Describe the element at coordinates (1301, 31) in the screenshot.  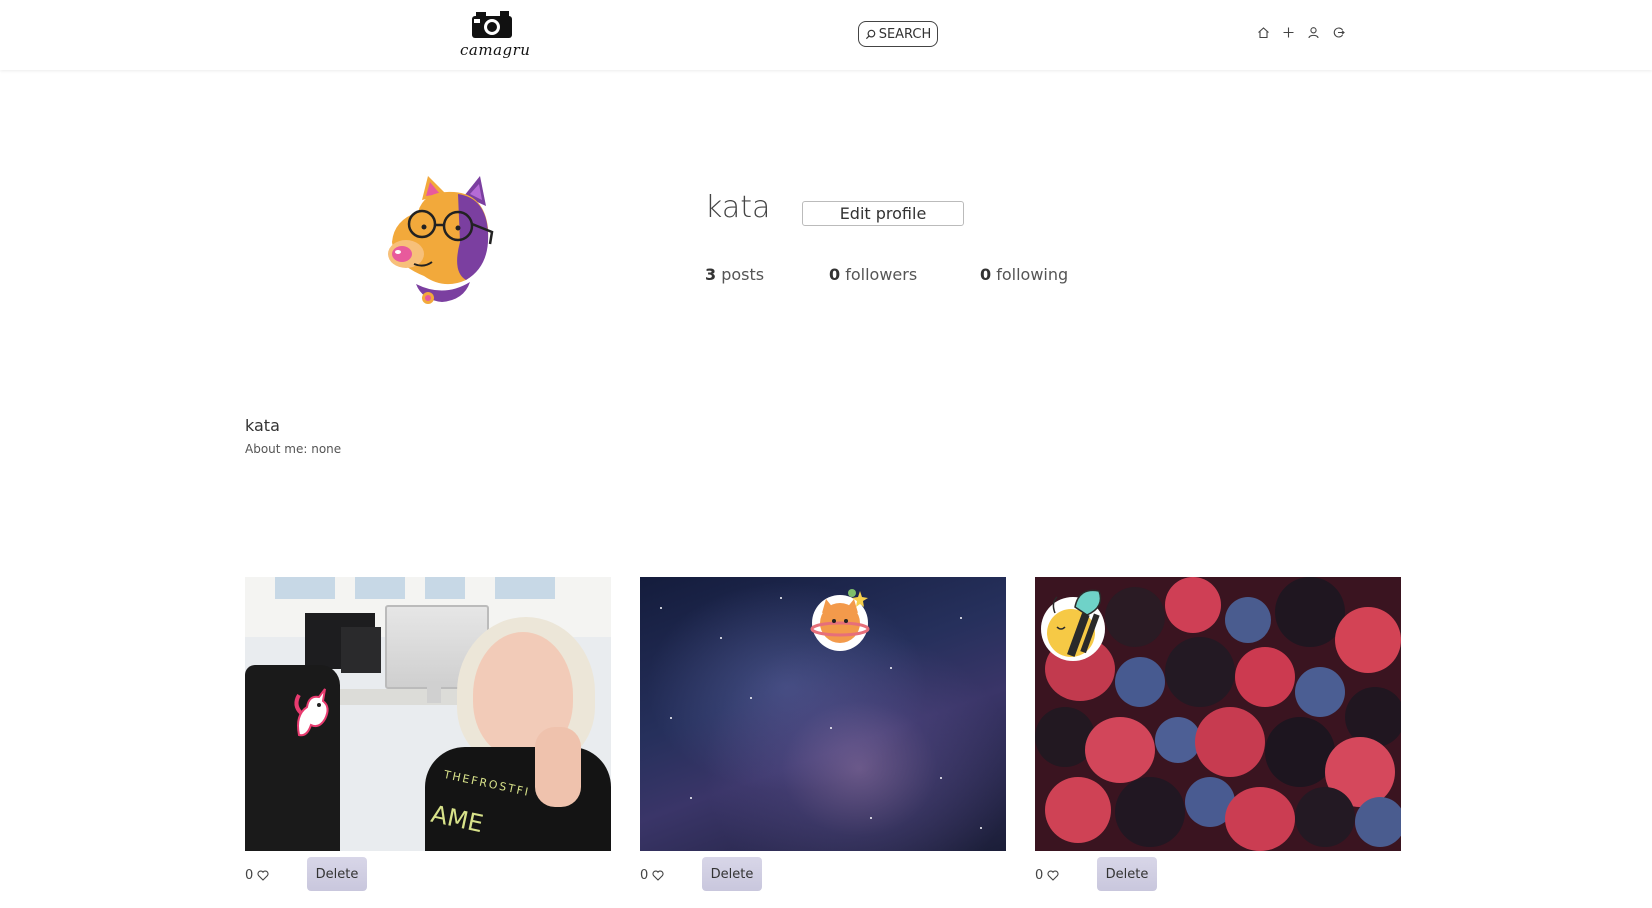
I see `nav-icons` at that location.